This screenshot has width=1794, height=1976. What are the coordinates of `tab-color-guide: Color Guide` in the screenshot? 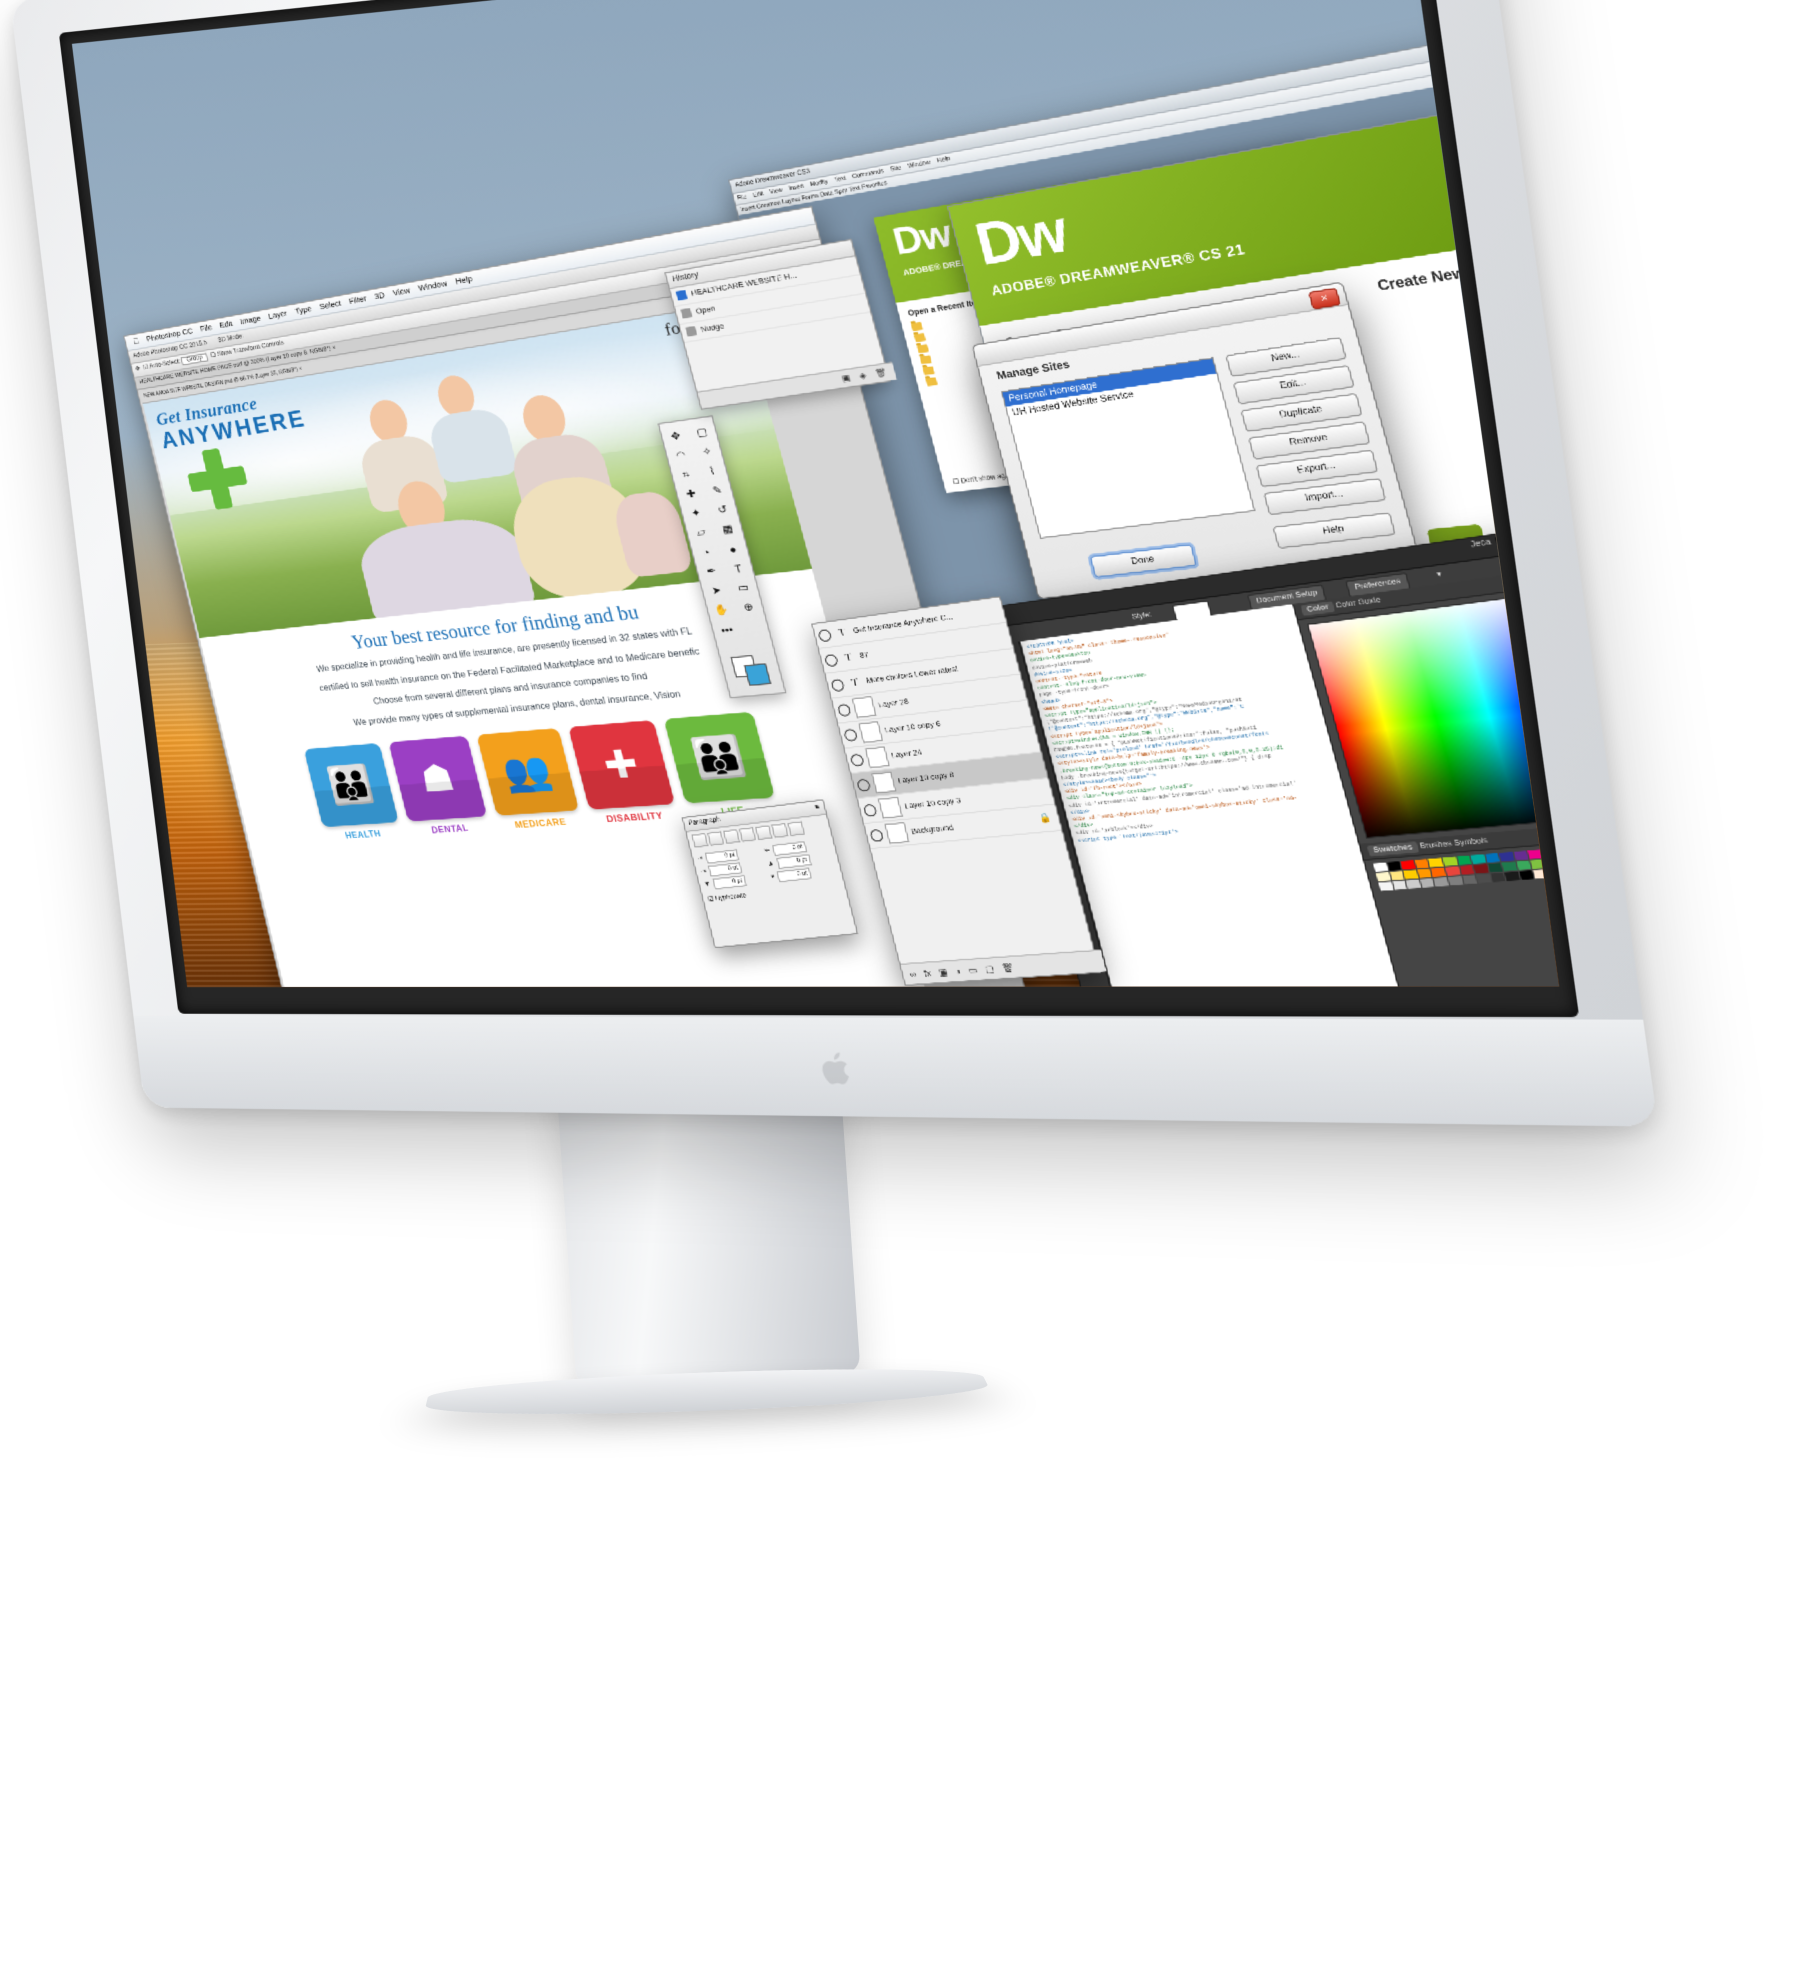 It's located at (1358, 603).